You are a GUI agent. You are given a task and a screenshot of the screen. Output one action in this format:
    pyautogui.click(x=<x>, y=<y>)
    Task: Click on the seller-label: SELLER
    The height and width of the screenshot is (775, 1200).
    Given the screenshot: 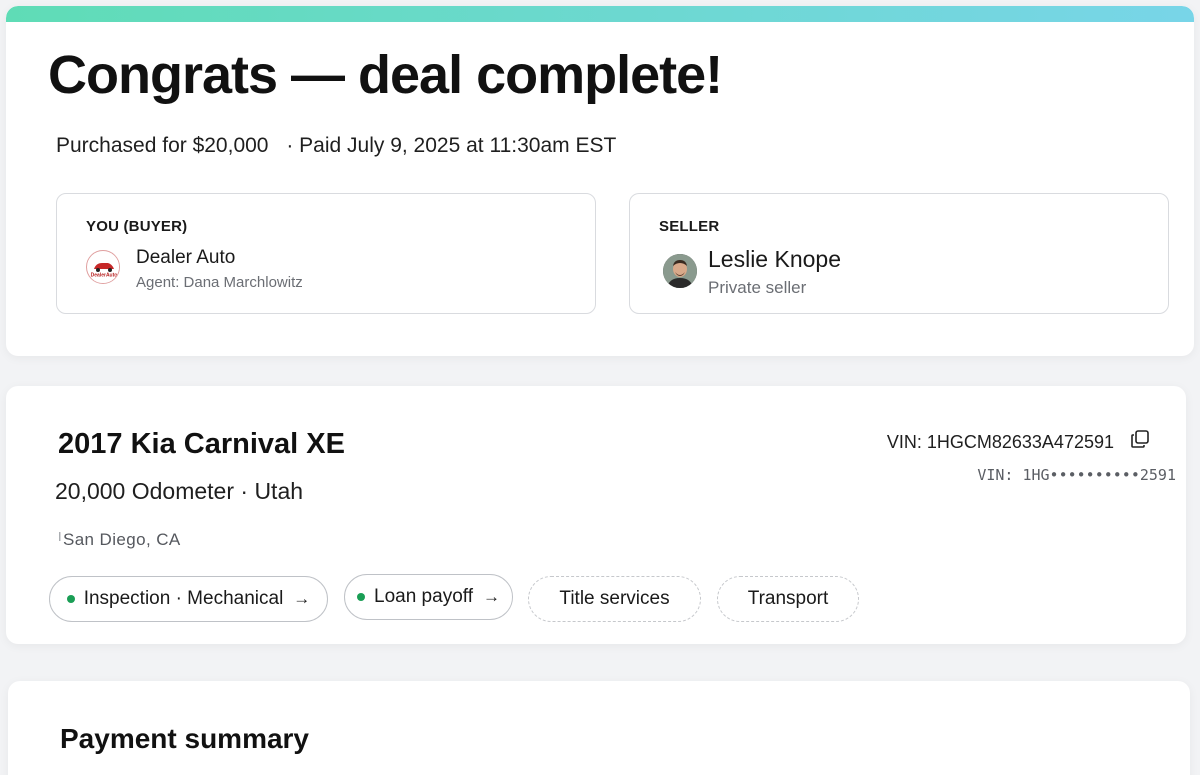 What is the action you would take?
    pyautogui.click(x=689, y=226)
    